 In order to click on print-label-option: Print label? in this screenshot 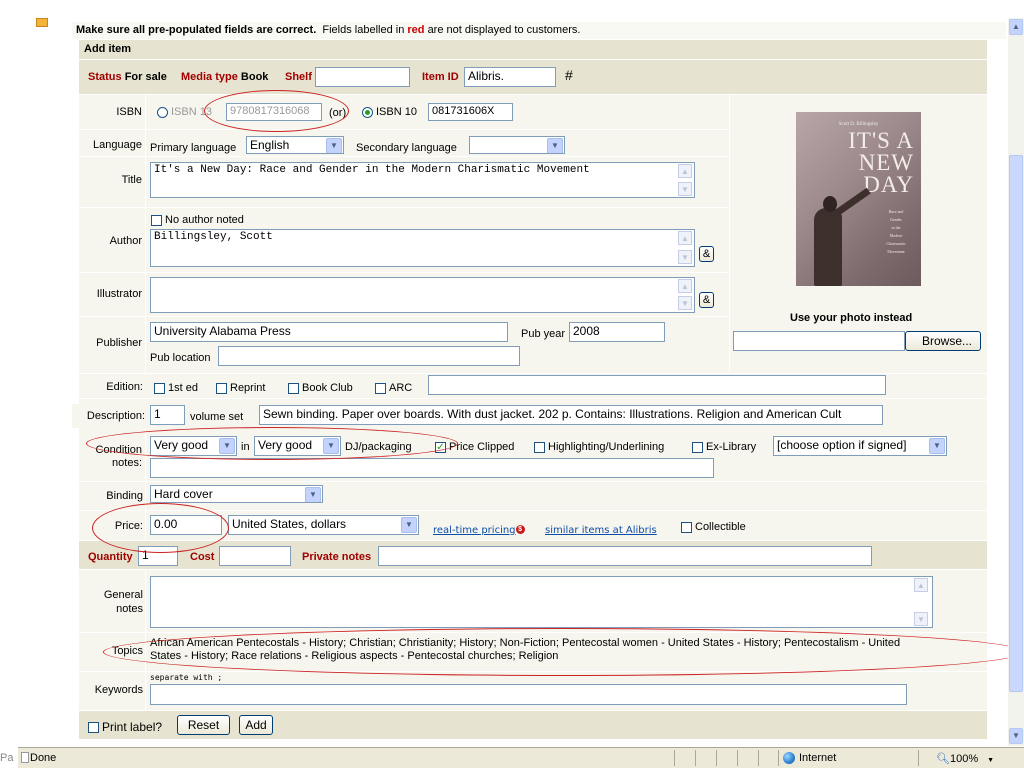, I will do `click(125, 727)`.